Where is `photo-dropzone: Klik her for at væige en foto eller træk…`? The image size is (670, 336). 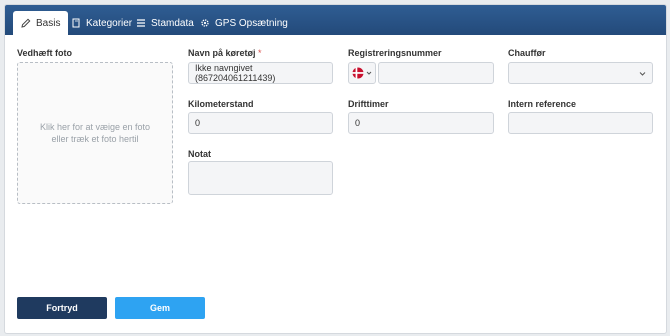 photo-dropzone: Klik her for at væige en foto eller træk… is located at coordinates (95, 133).